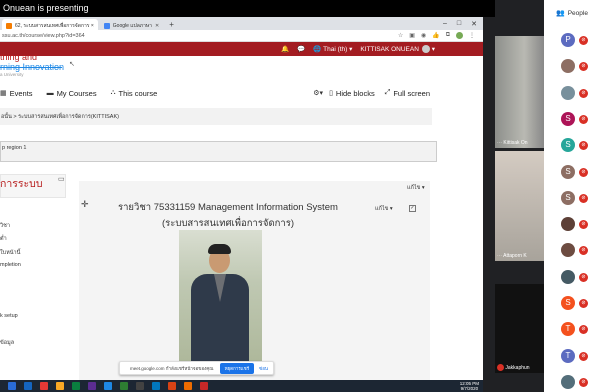 Image resolution: width=589 pixels, height=392 pixels. Describe the element at coordinates (171, 25) in the screenshot. I see `new-tab-button: +` at that location.